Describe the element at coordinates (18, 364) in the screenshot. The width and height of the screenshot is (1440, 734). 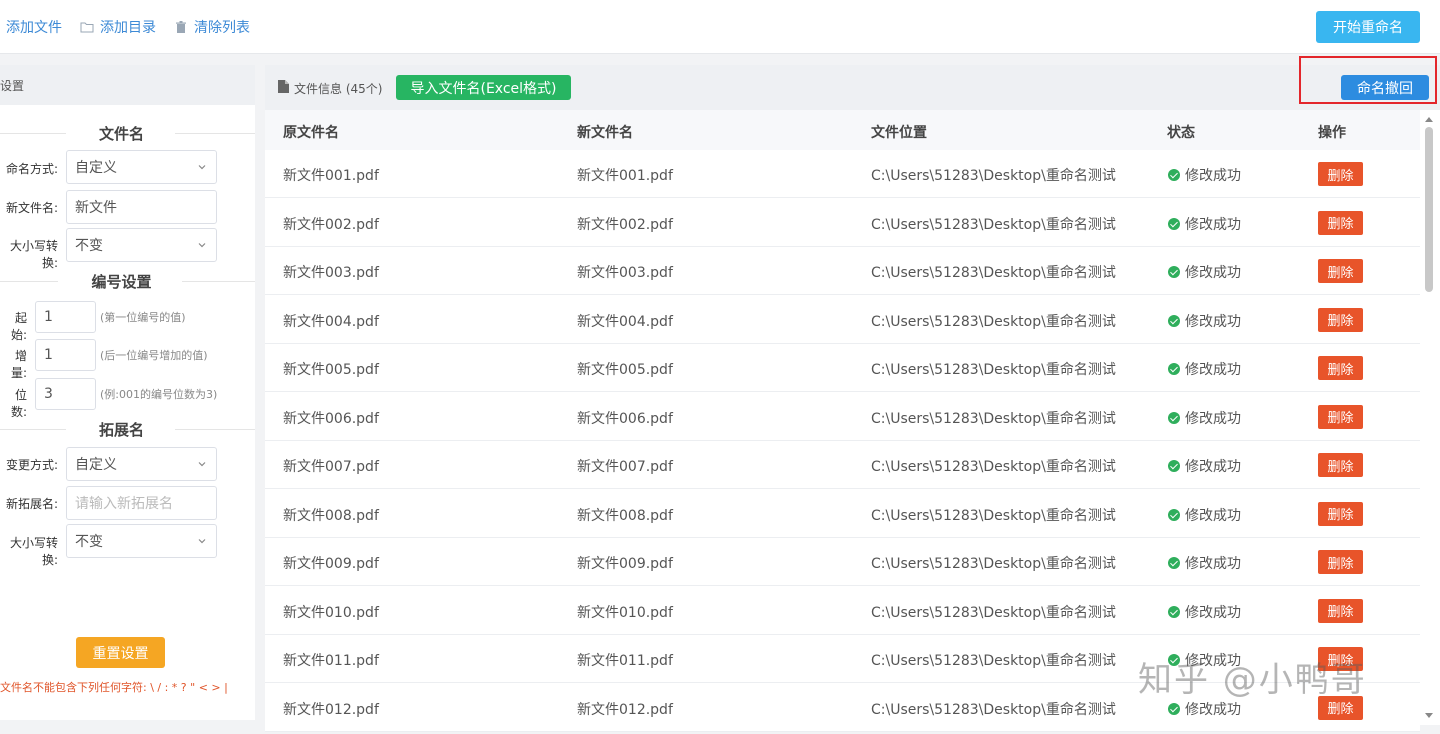
I see `step-label: 增量:` at that location.